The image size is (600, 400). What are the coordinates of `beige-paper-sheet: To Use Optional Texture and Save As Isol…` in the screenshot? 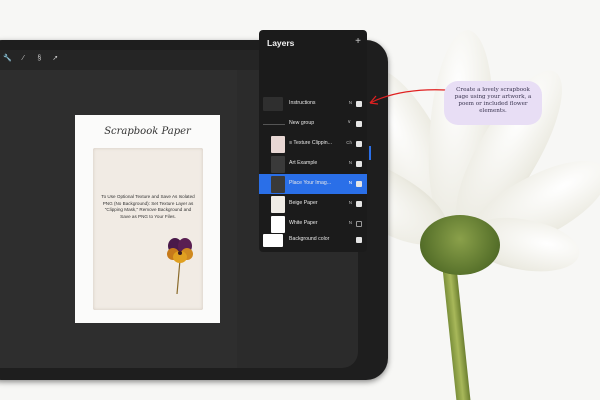 It's located at (148, 229).